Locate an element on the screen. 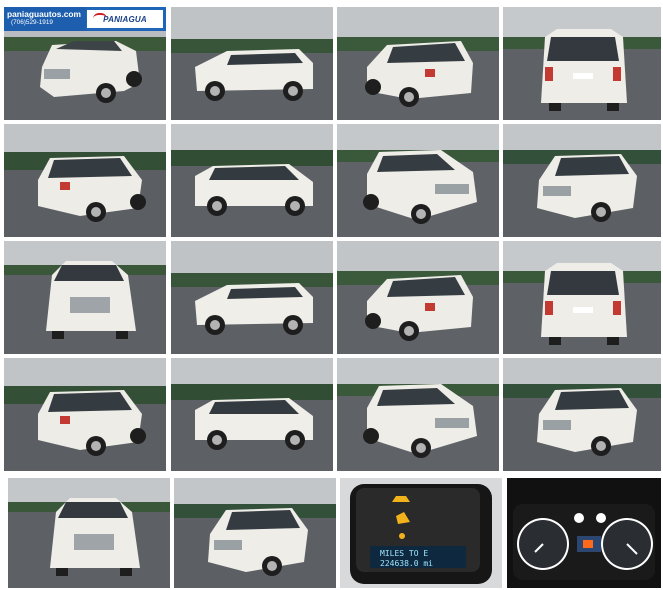 Image resolution: width=663 pixels, height=590 pixels. photo-thumbnail: MILES TO E 224638.0 mi is located at coordinates (421, 533).